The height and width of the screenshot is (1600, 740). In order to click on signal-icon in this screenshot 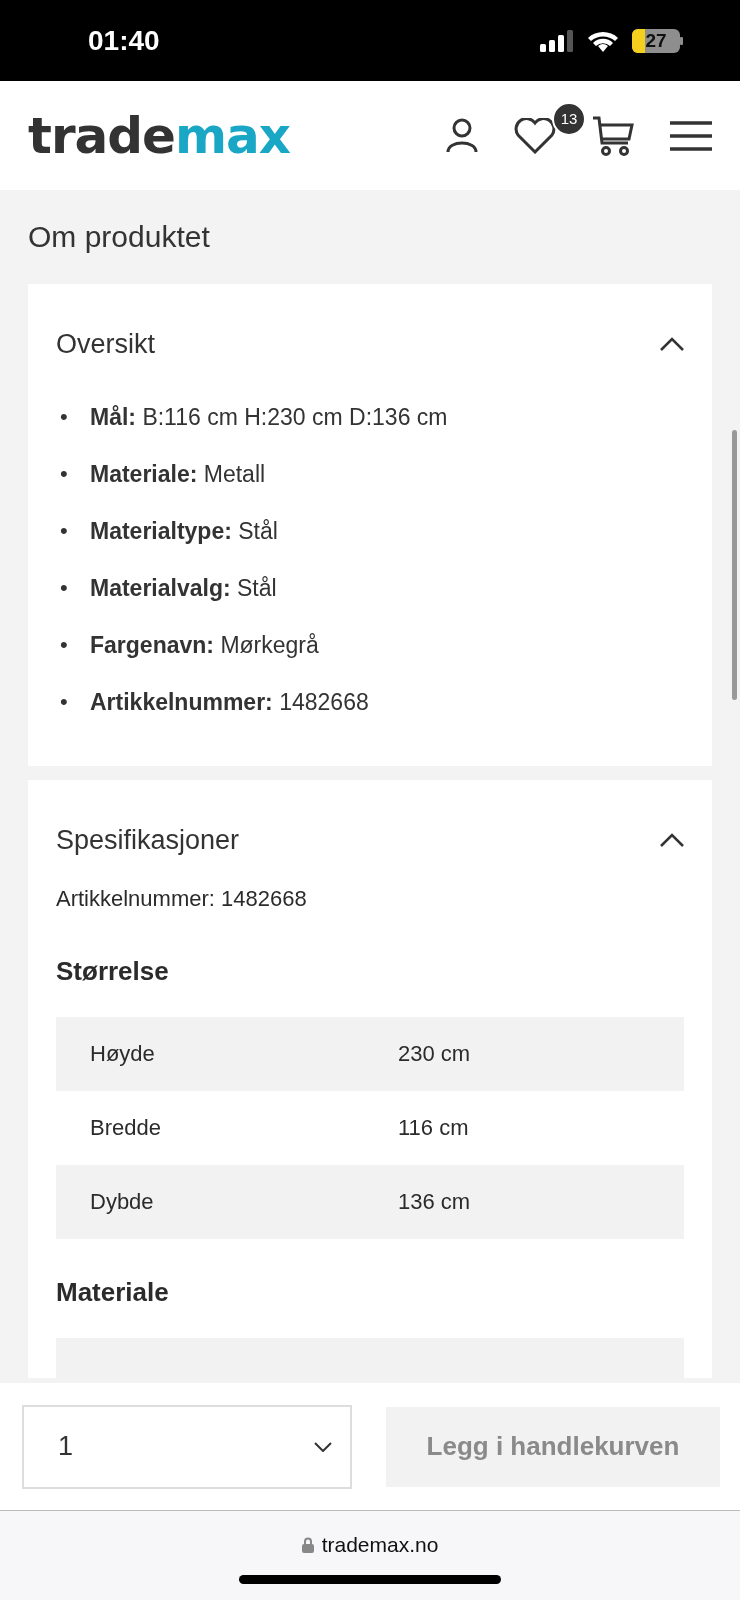, I will do `click(557, 40)`.